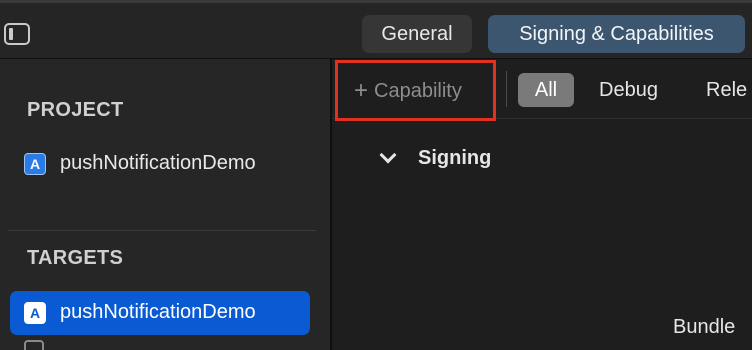 This screenshot has width=752, height=350. What do you see at coordinates (546, 90) in the screenshot?
I see `filter-all: All` at bounding box center [546, 90].